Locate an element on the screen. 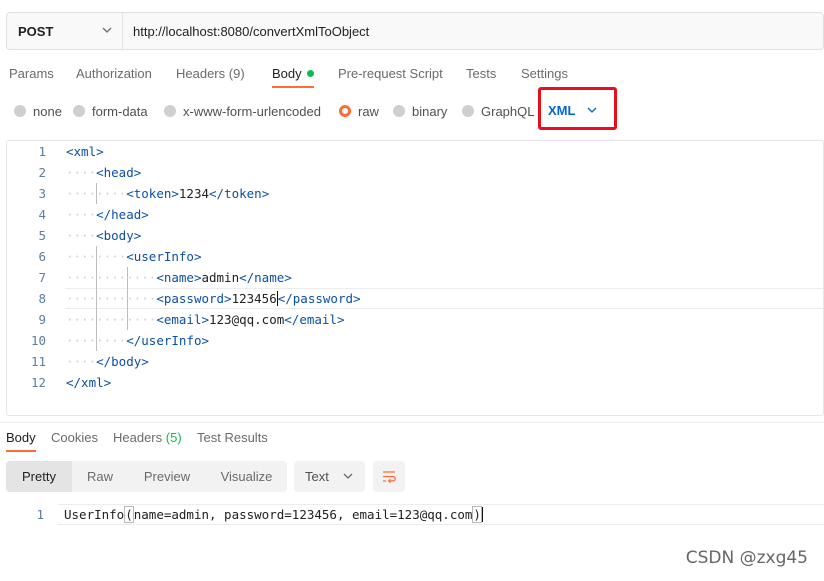 This screenshot has width=824, height=581. tab-label: Test Results is located at coordinates (232, 437).